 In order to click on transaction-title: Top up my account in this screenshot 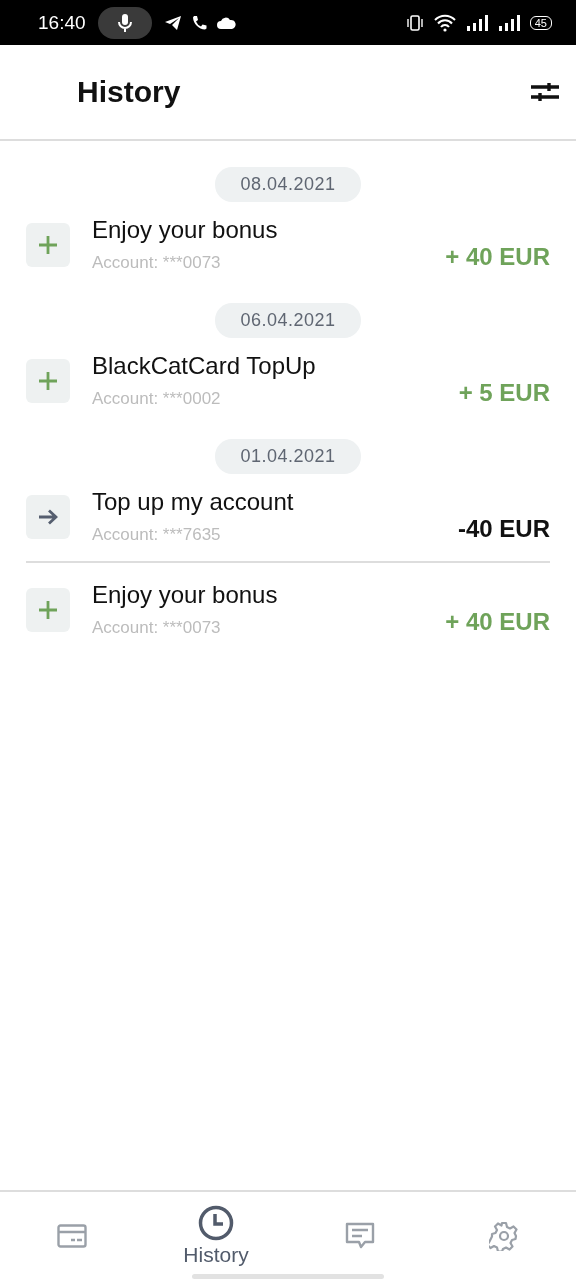, I will do `click(193, 502)`.